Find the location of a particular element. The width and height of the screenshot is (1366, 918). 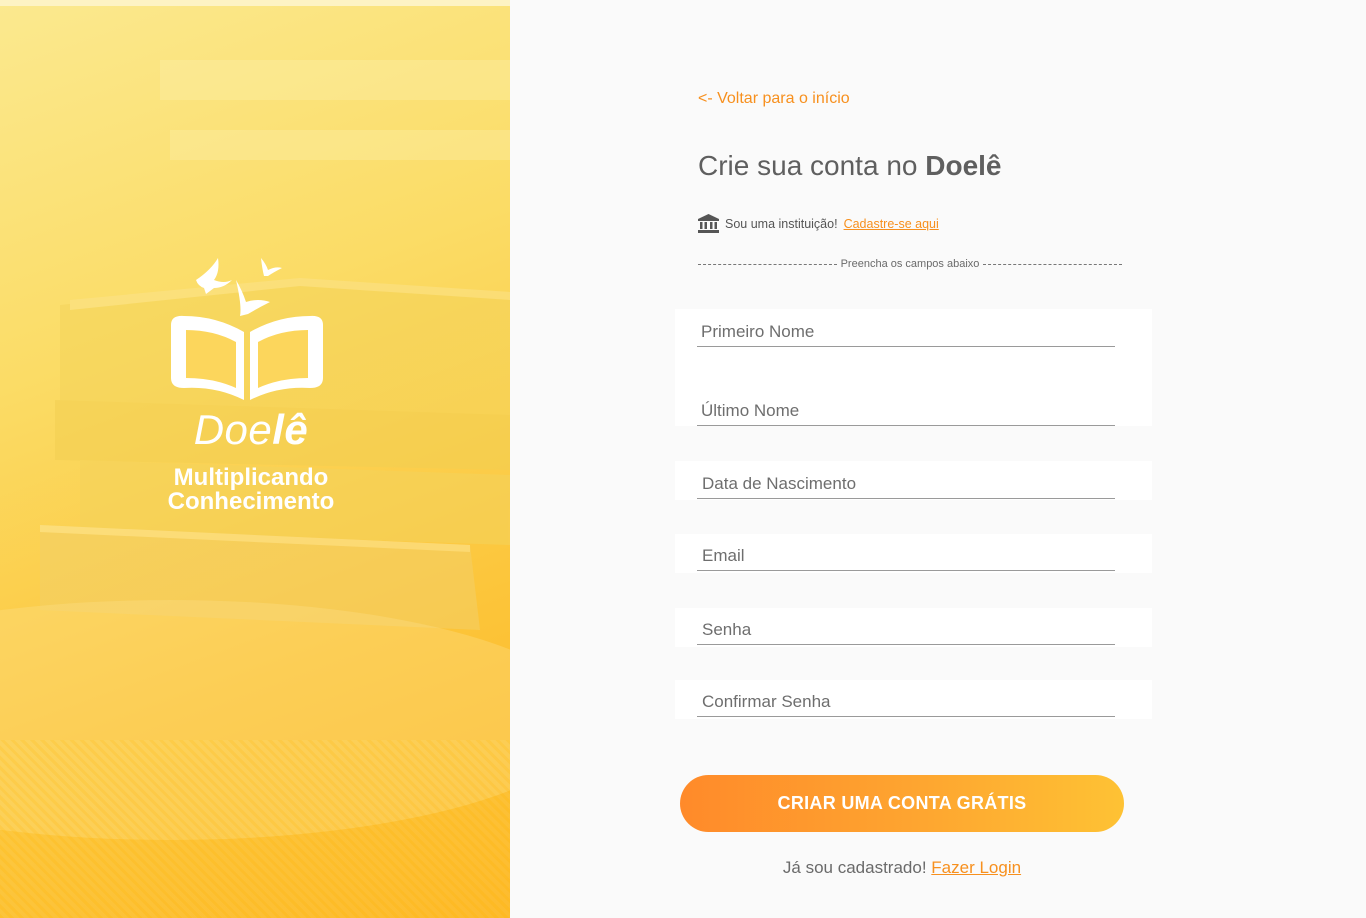

institution-signup-link: Cadastre-se aqui is located at coordinates (891, 224).